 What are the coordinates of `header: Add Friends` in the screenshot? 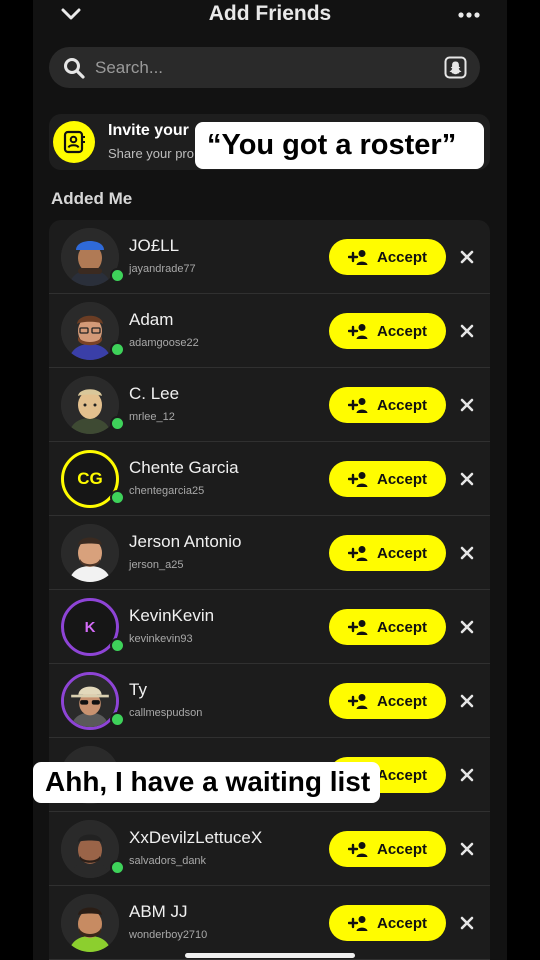 It's located at (270, 15).